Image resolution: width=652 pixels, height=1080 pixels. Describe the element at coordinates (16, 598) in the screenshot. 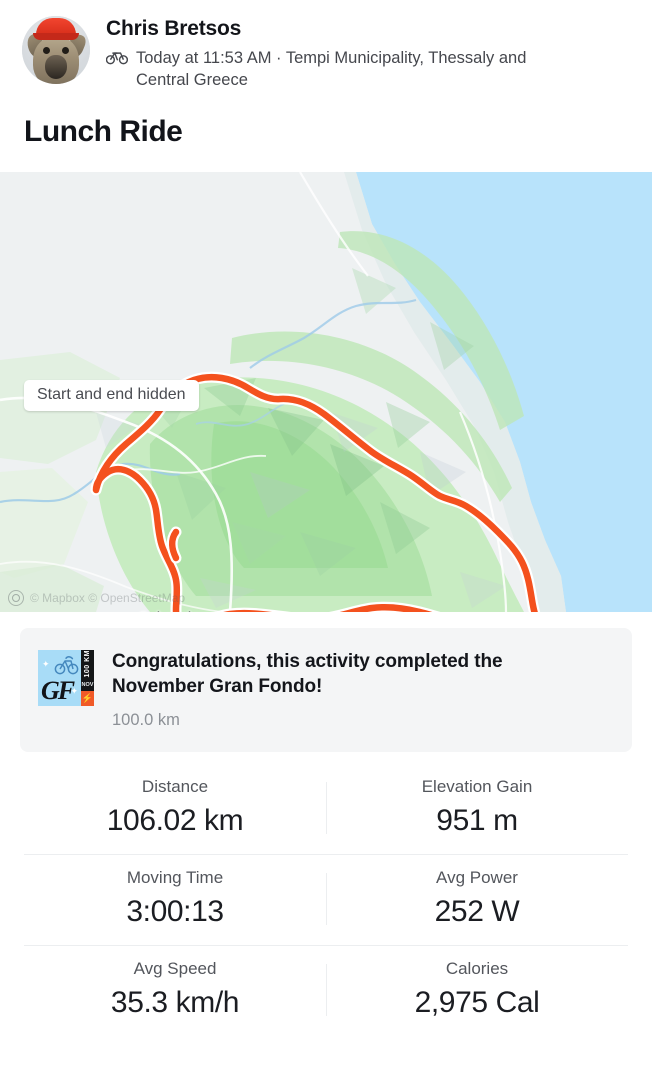

I see `map-info-icon` at that location.